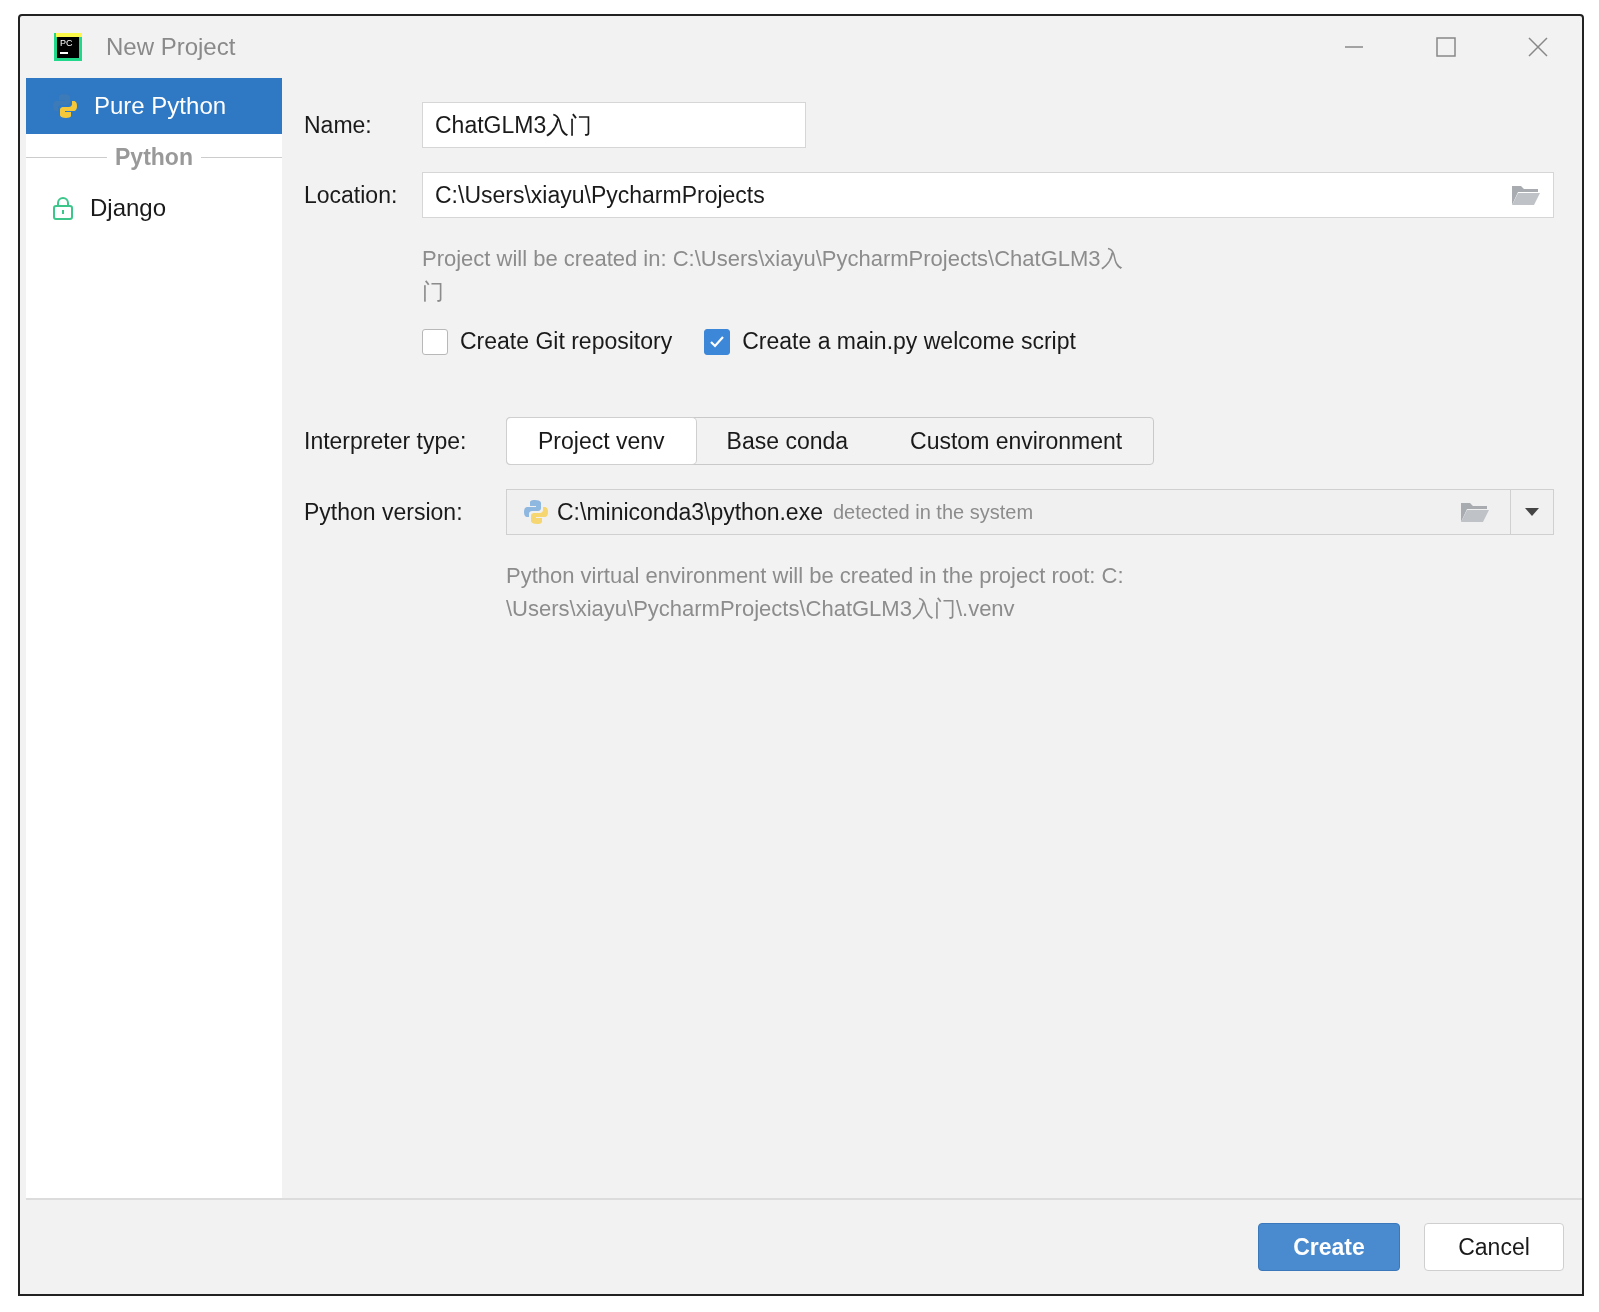 The height and width of the screenshot is (1312, 1599). What do you see at coordinates (338, 125) in the screenshot?
I see `field-label: Name:` at bounding box center [338, 125].